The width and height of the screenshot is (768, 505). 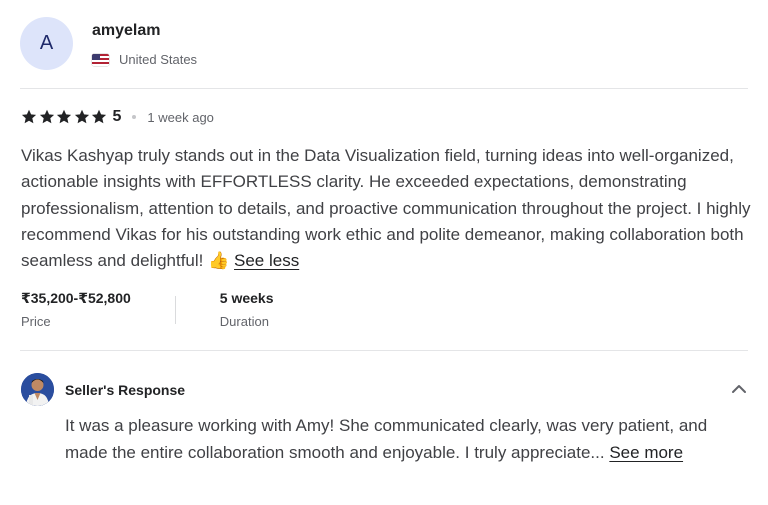 I want to click on separator-dot, so click(x=134, y=117).